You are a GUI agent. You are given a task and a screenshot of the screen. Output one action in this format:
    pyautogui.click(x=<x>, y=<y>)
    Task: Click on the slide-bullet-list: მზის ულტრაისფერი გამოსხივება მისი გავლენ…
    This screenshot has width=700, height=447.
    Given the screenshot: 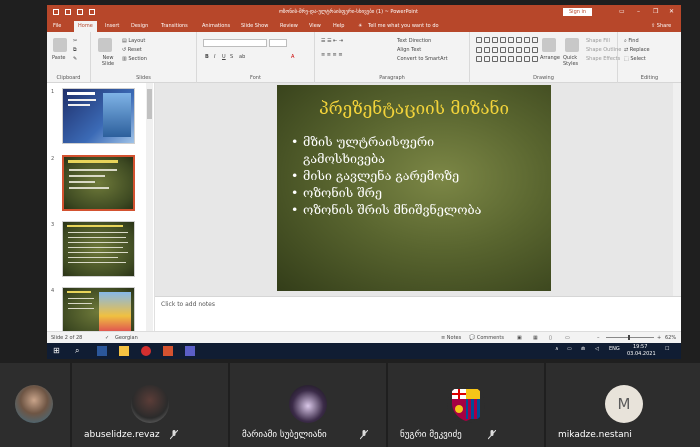 What is the action you would take?
    pyautogui.click(x=386, y=175)
    